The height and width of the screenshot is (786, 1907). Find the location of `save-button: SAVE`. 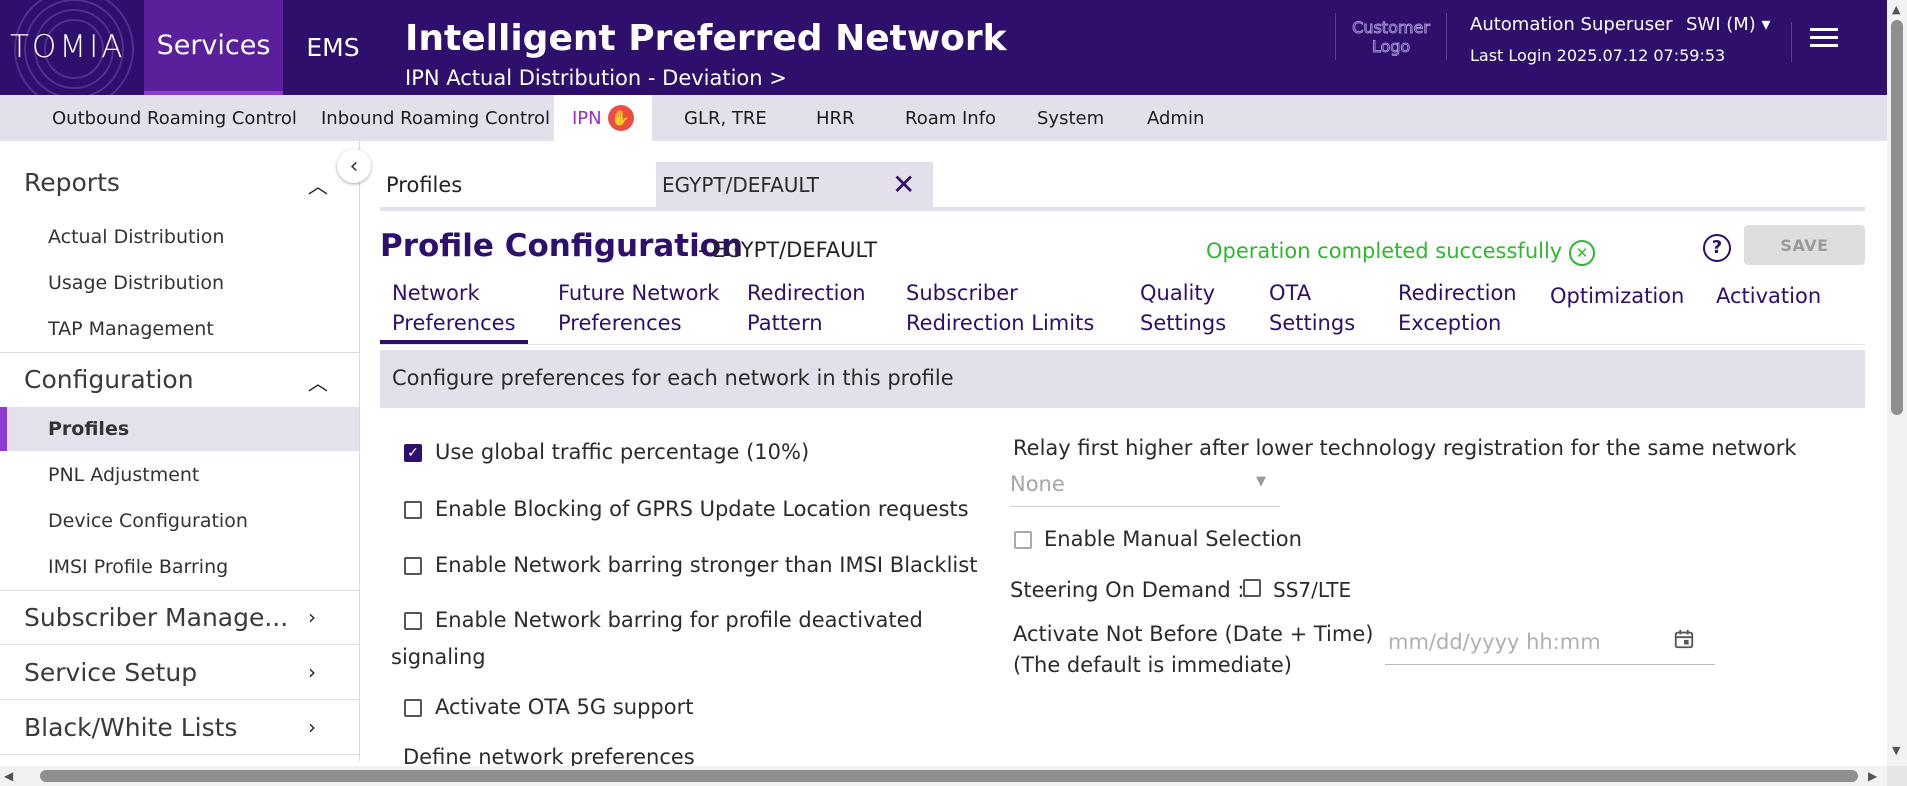

save-button: SAVE is located at coordinates (1804, 245).